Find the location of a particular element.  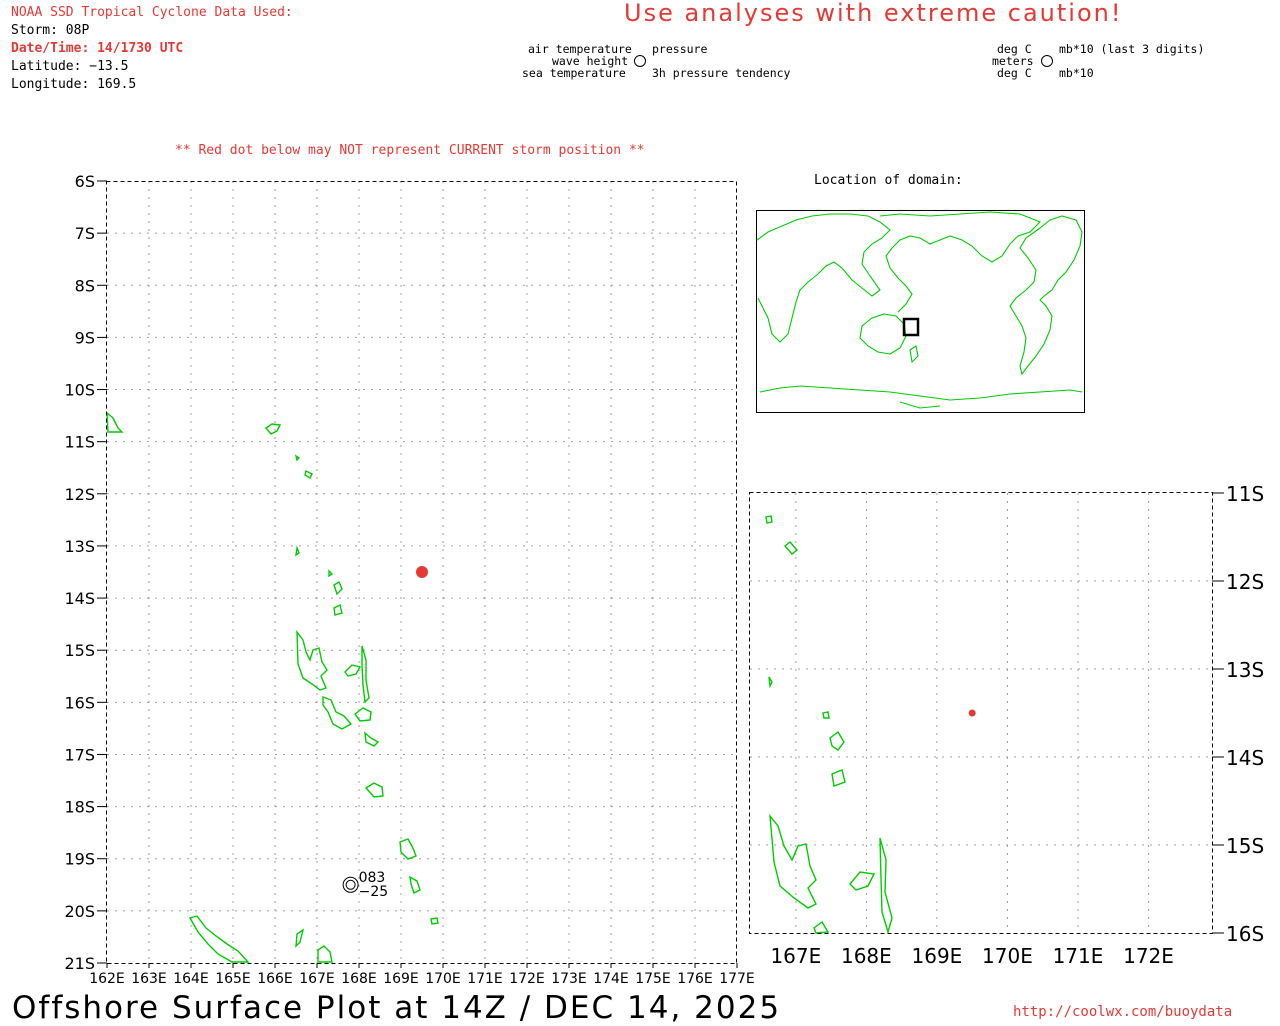

inset-map-latitude-labels: 11S 12S 13S 14S 15S 16S is located at coordinates (1238, 714).